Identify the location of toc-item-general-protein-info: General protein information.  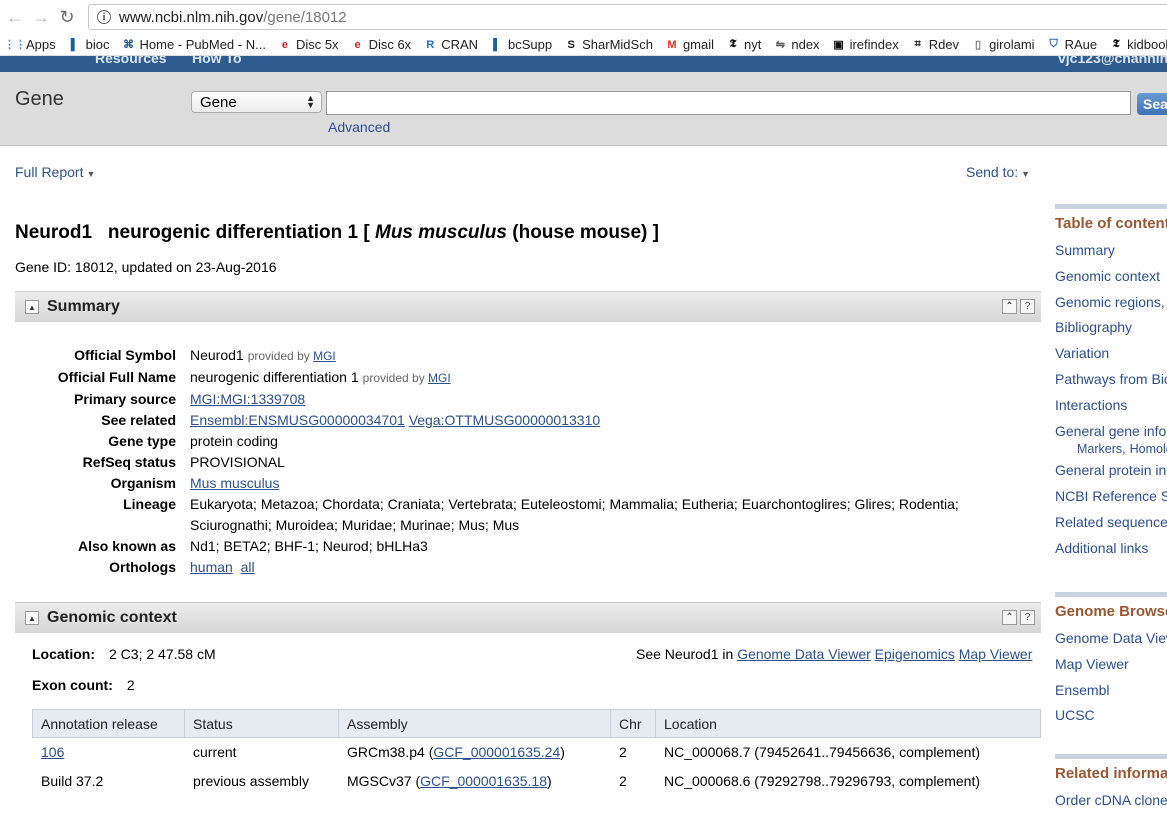
(1111, 471).